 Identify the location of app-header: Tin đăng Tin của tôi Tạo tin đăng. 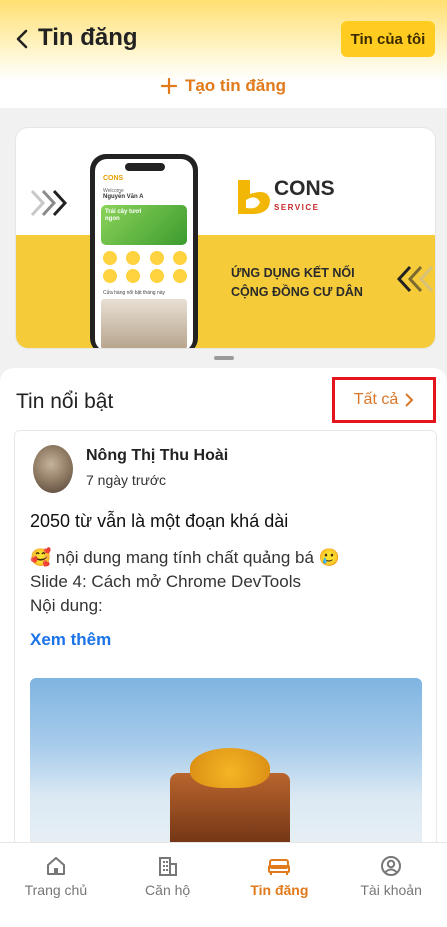
(223, 54).